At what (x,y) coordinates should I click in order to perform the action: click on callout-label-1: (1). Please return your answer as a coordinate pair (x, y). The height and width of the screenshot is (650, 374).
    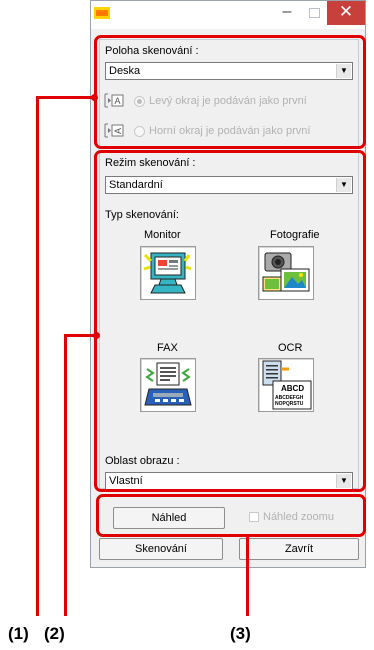
    Looking at the image, I should click on (18, 633).